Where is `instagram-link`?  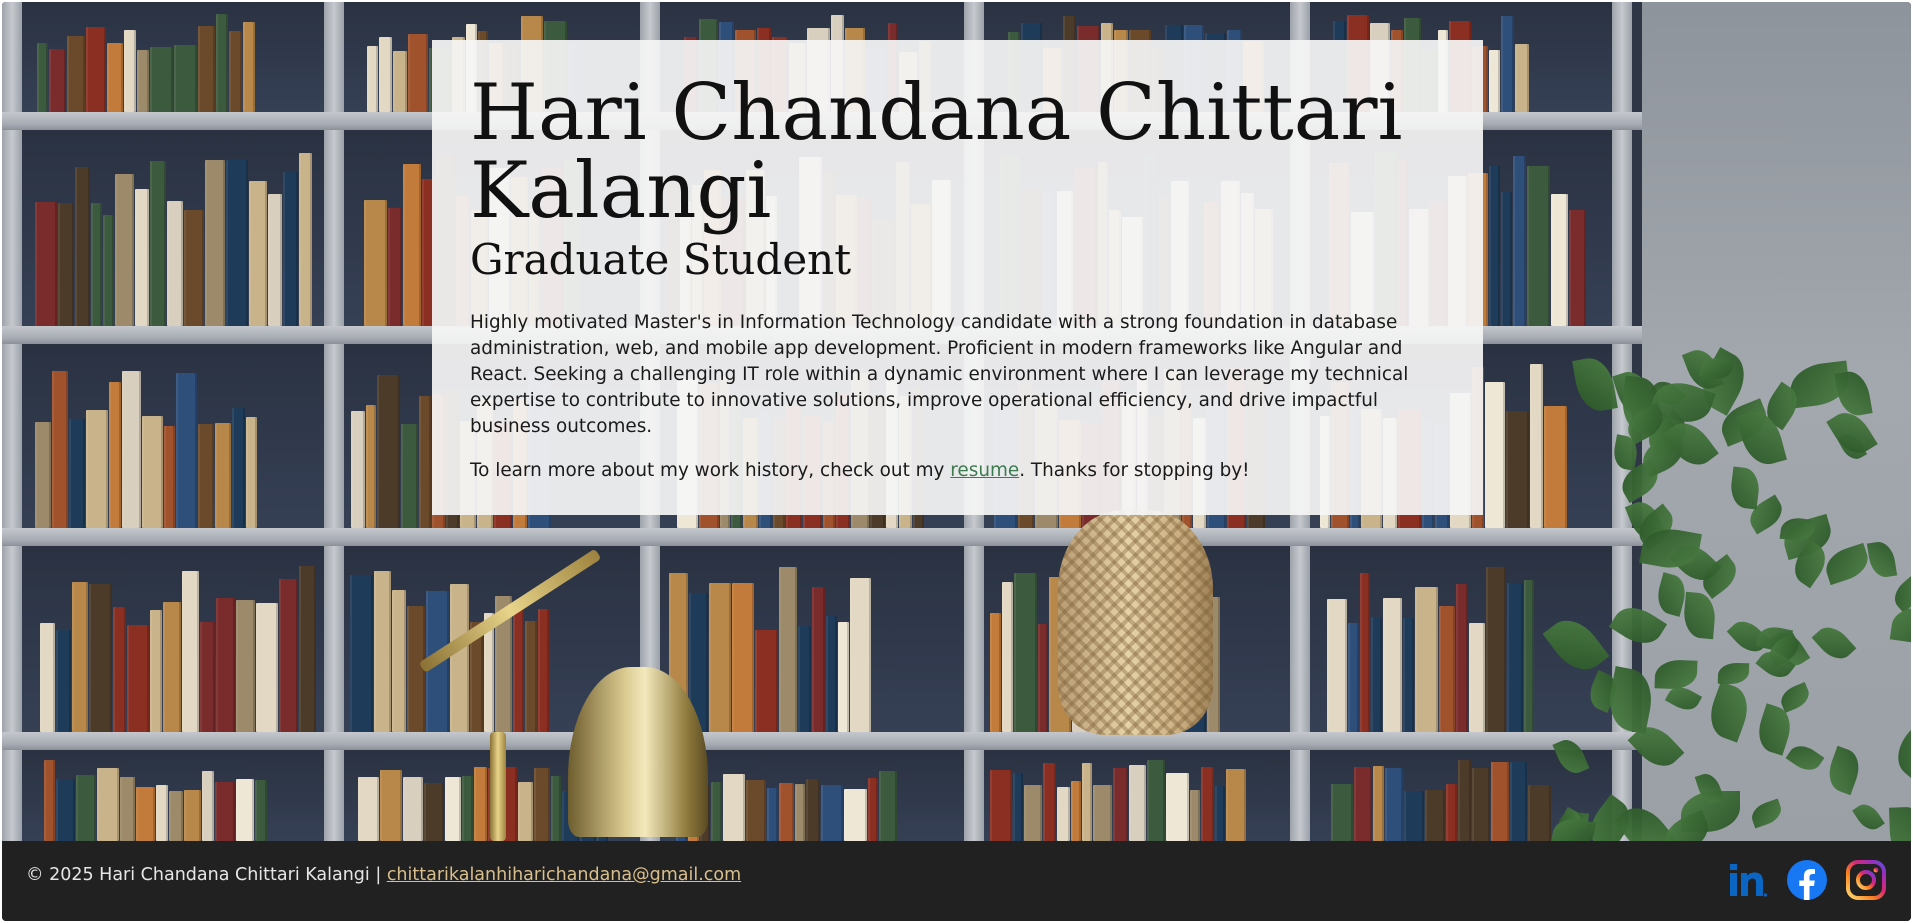 instagram-link is located at coordinates (1866, 880).